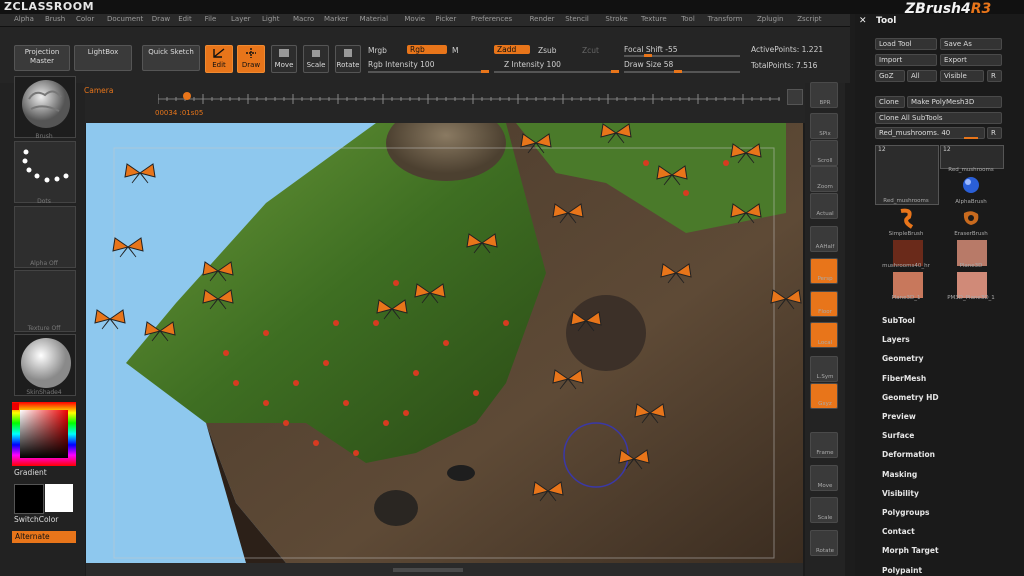 The height and width of the screenshot is (576, 1024). I want to click on persp-button: Persp, so click(824, 271).